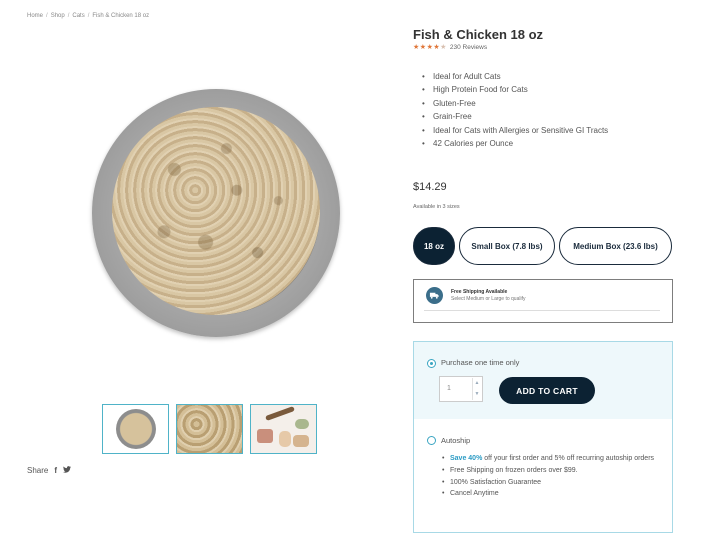 The height and width of the screenshot is (546, 710). What do you see at coordinates (431, 440) in the screenshot?
I see `autoship-radio` at bounding box center [431, 440].